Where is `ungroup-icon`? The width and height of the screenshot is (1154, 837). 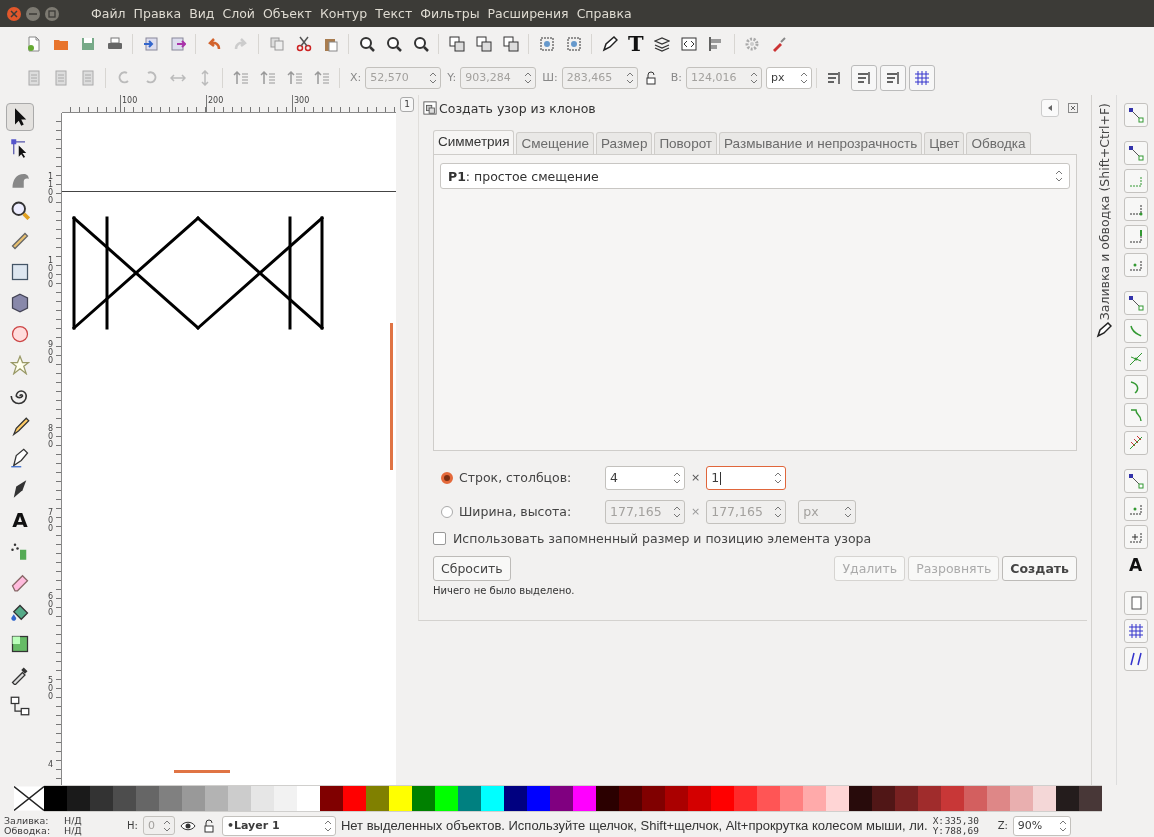 ungroup-icon is located at coordinates (510, 43).